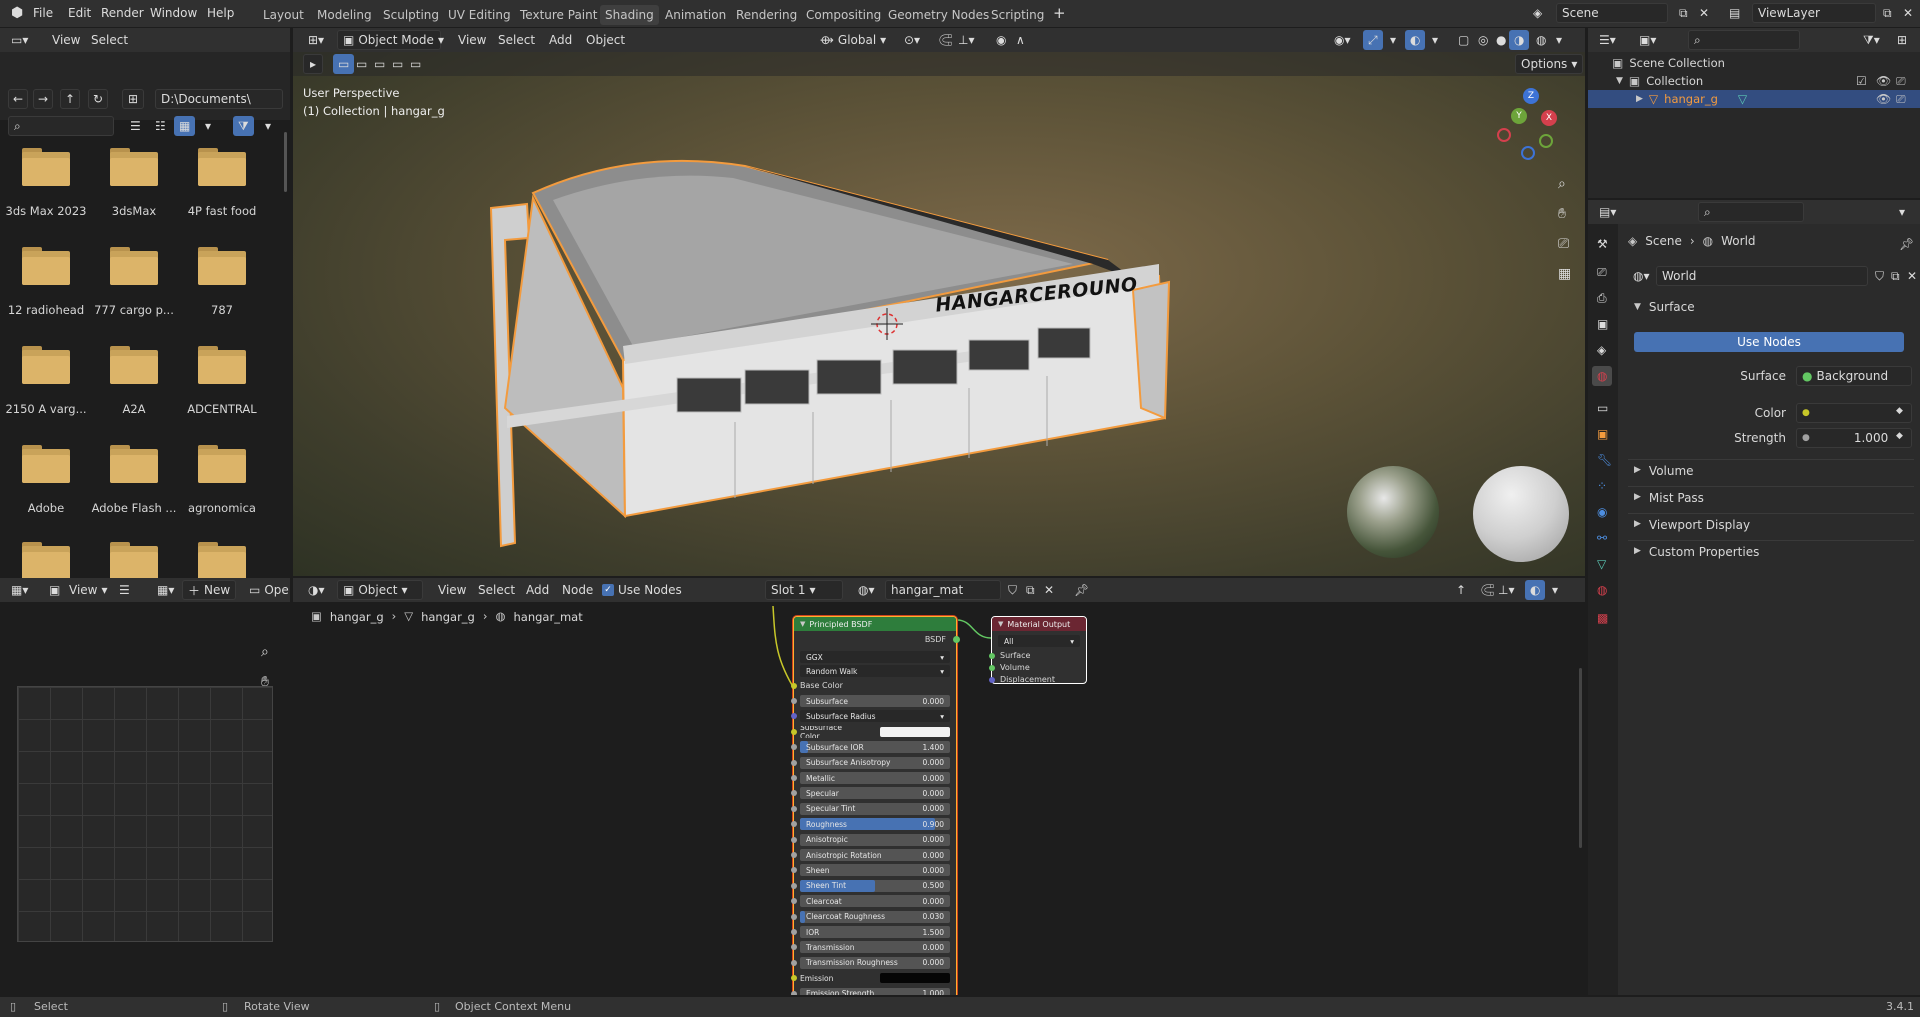 The width and height of the screenshot is (1920, 1017). What do you see at coordinates (1602, 272) in the screenshot?
I see `render-tab-icon: ⎚` at bounding box center [1602, 272].